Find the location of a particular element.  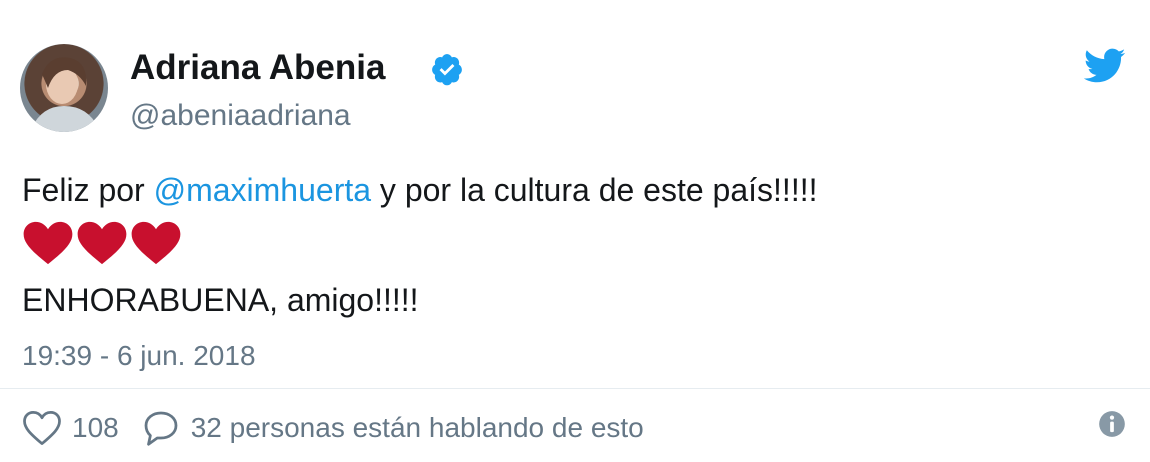

tweet-text-line2: ENHORABUENA, amigo!!!!! is located at coordinates (220, 300).